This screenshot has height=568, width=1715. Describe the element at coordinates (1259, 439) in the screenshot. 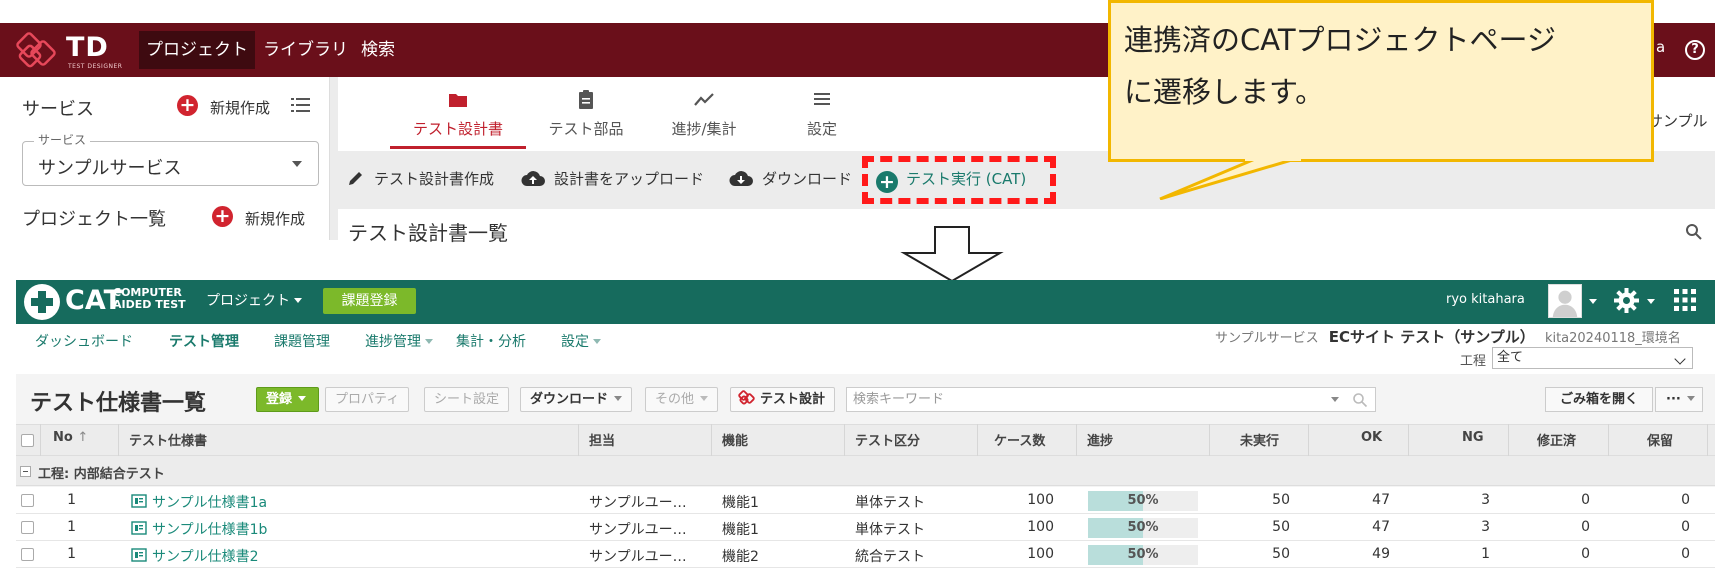

I see `col-pending: 未実行` at that location.